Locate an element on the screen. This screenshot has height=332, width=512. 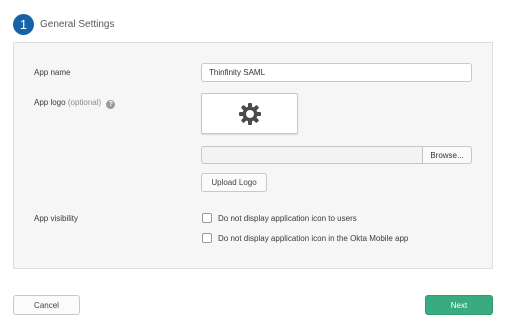
app-name-value: Thinfinity SAML is located at coordinates (237, 72).